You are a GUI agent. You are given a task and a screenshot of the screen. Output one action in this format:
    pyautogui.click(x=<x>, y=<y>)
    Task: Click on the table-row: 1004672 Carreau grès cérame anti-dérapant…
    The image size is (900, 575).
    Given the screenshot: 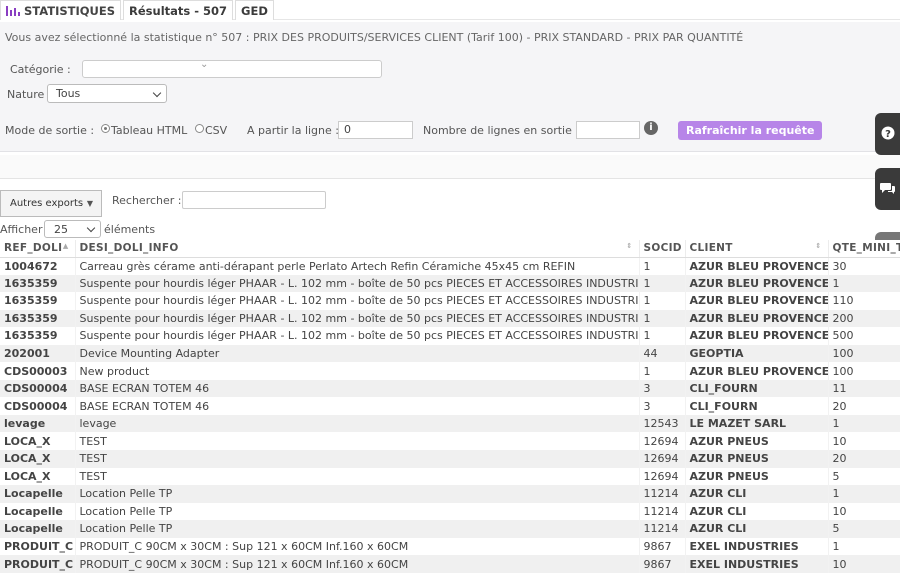 What is the action you would take?
    pyautogui.click(x=450, y=266)
    